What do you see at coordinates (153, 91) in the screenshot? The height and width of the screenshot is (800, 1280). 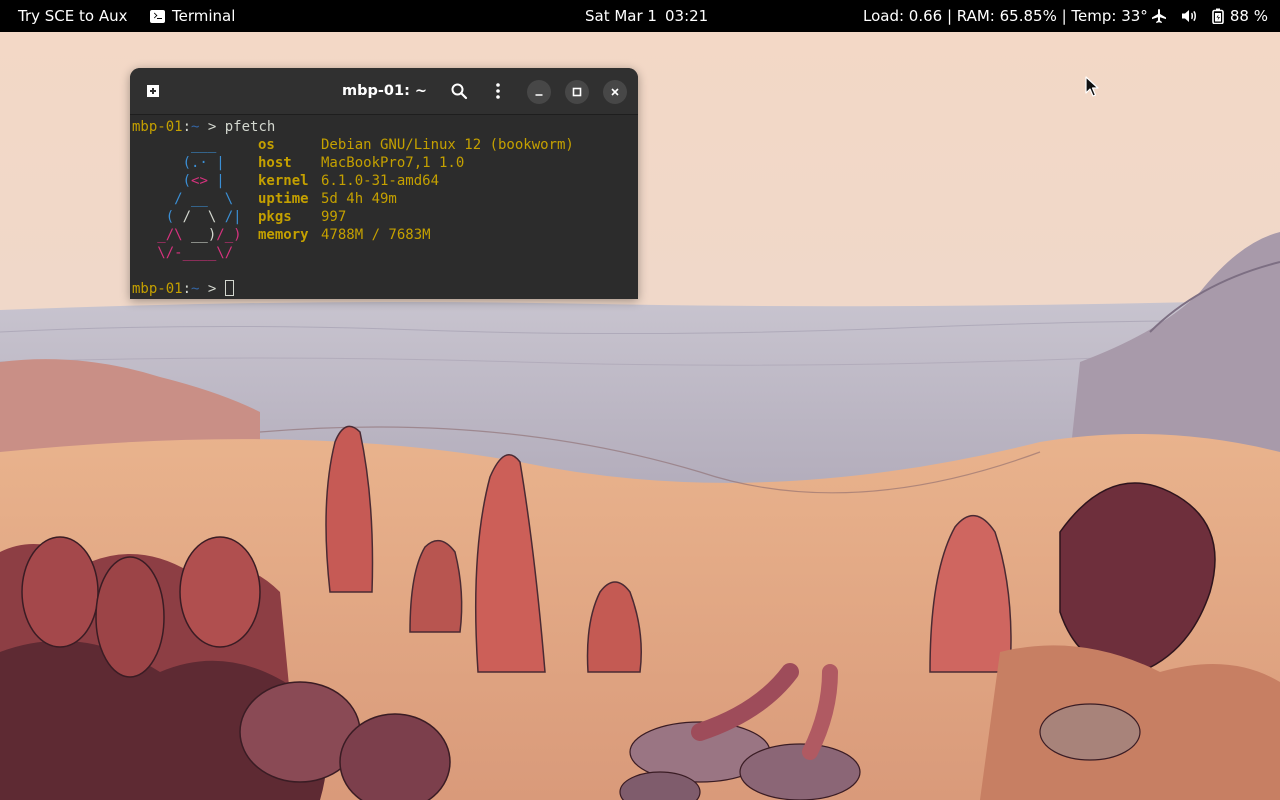 I see `new-tab-icon` at bounding box center [153, 91].